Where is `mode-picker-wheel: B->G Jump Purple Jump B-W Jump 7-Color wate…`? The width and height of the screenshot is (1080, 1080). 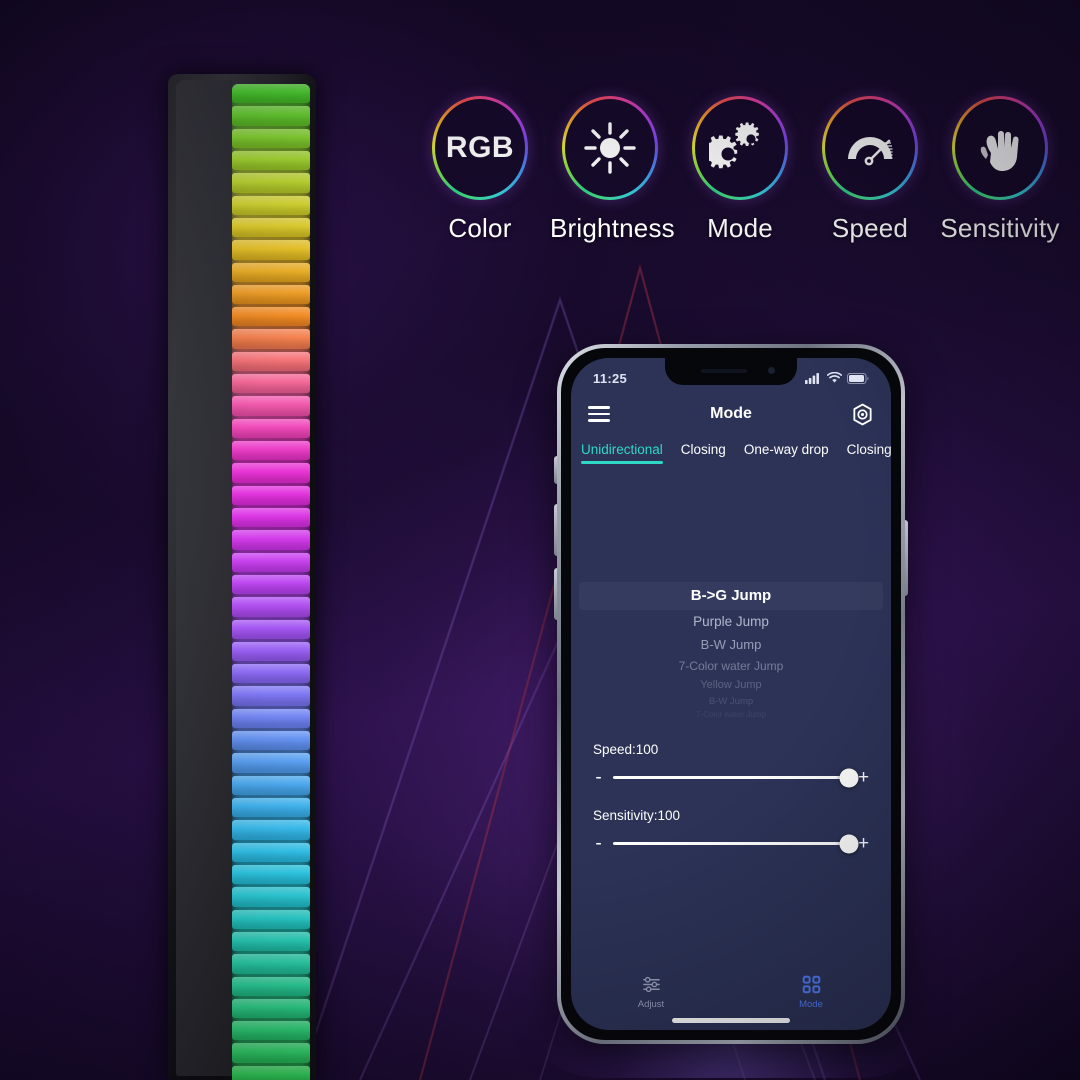
mode-picker-wheel: B->G Jump Purple Jump B-W Jump 7-Color wate… is located at coordinates (731, 652).